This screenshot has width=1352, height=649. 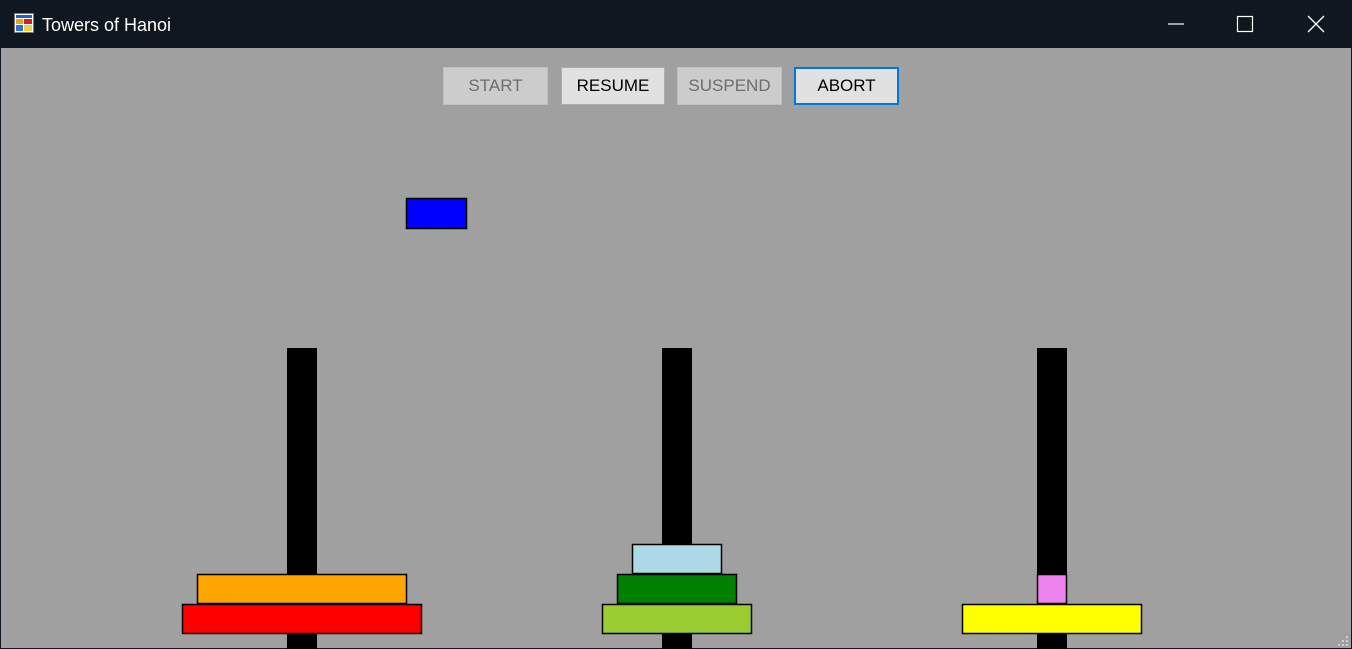 What do you see at coordinates (846, 86) in the screenshot?
I see `abort-button: ABORT` at bounding box center [846, 86].